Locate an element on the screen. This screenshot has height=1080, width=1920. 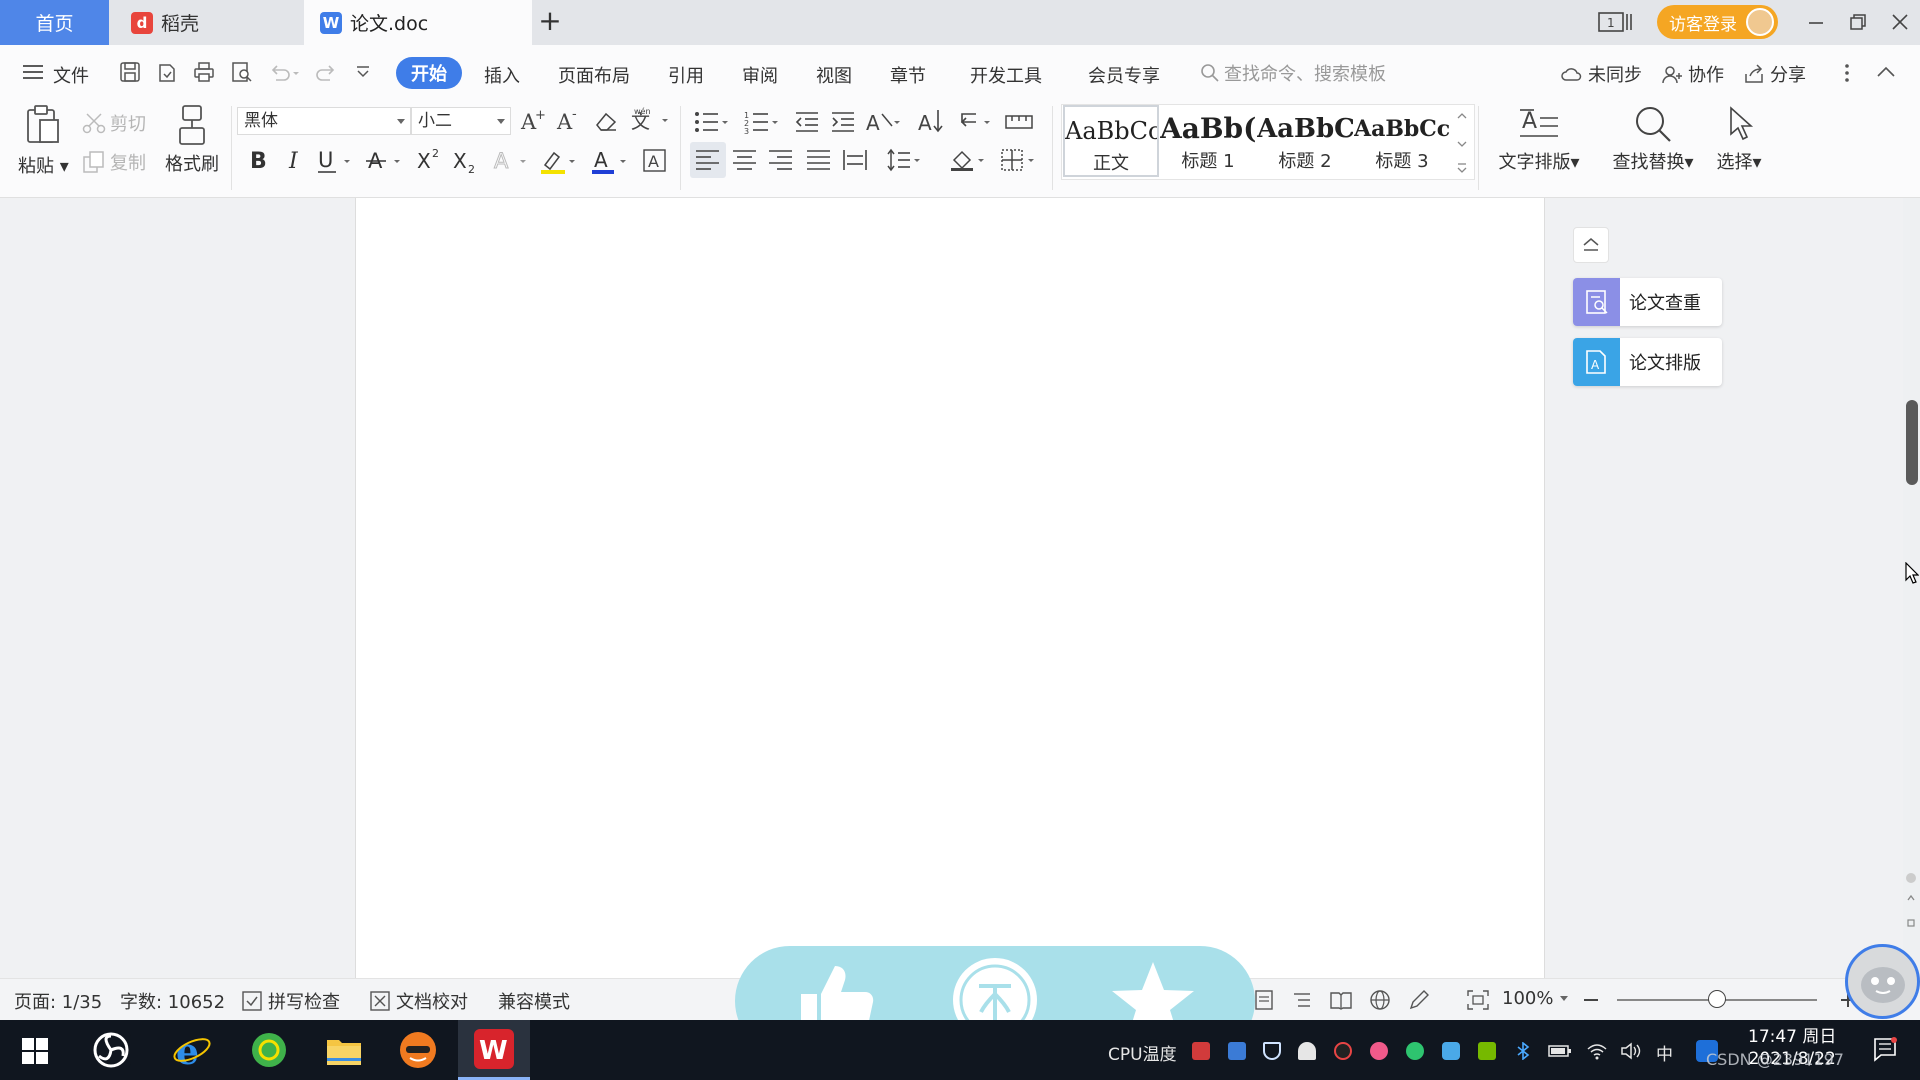
font-size-select: 小二 is located at coordinates (461, 121).